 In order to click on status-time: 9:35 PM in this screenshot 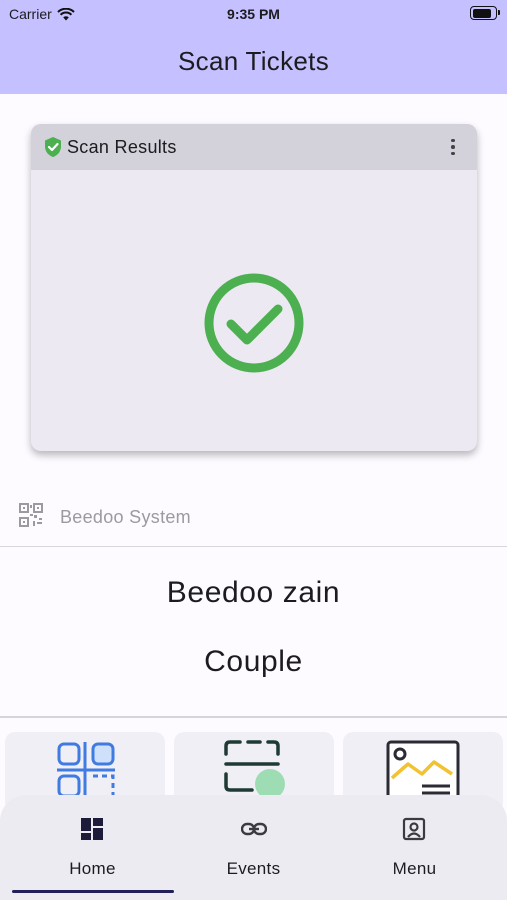, I will do `click(253, 14)`.